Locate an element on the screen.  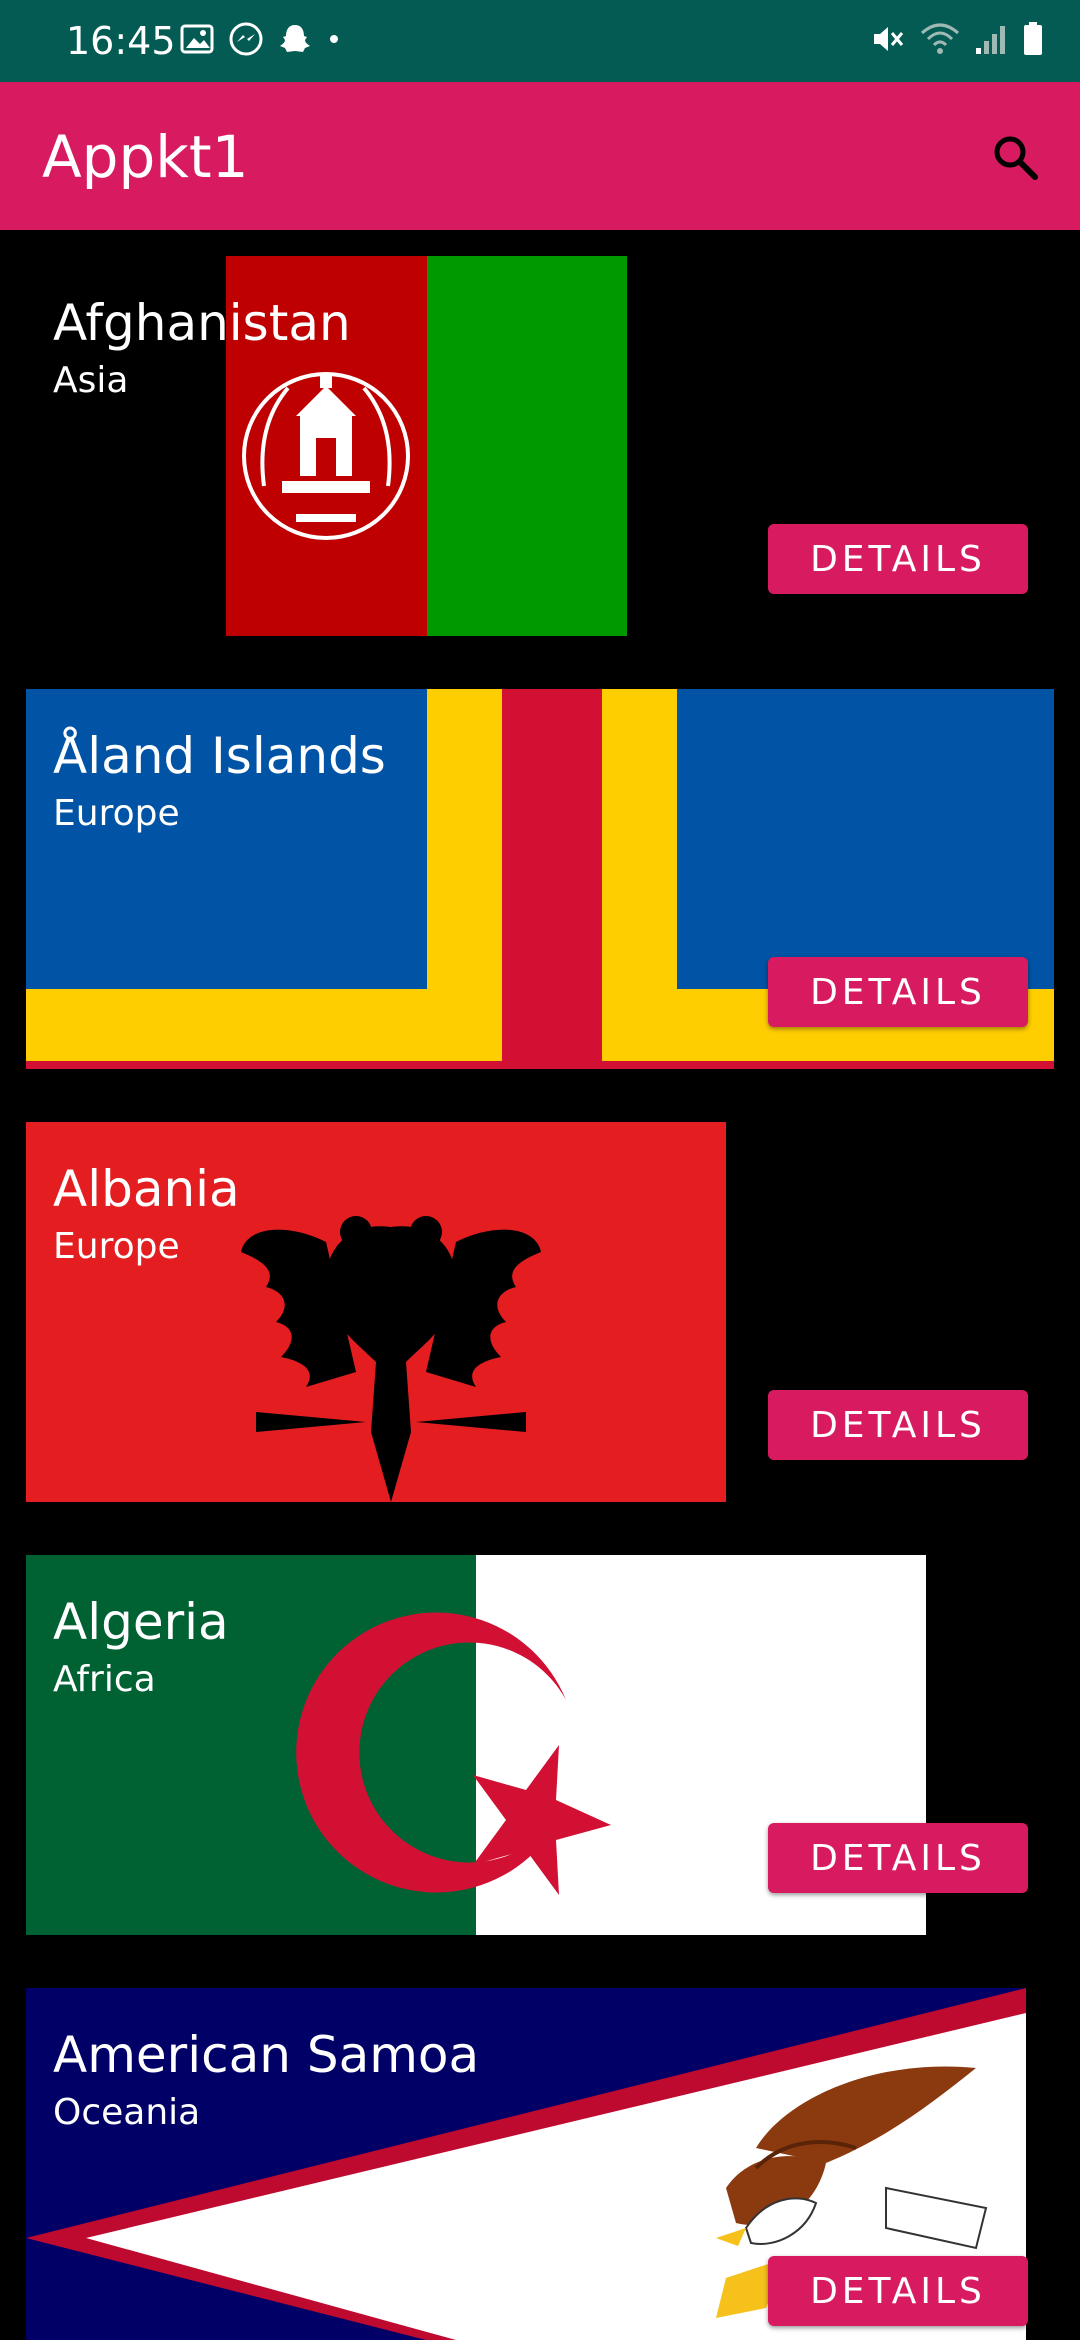
country-region: Africa is located at coordinates (104, 1679).